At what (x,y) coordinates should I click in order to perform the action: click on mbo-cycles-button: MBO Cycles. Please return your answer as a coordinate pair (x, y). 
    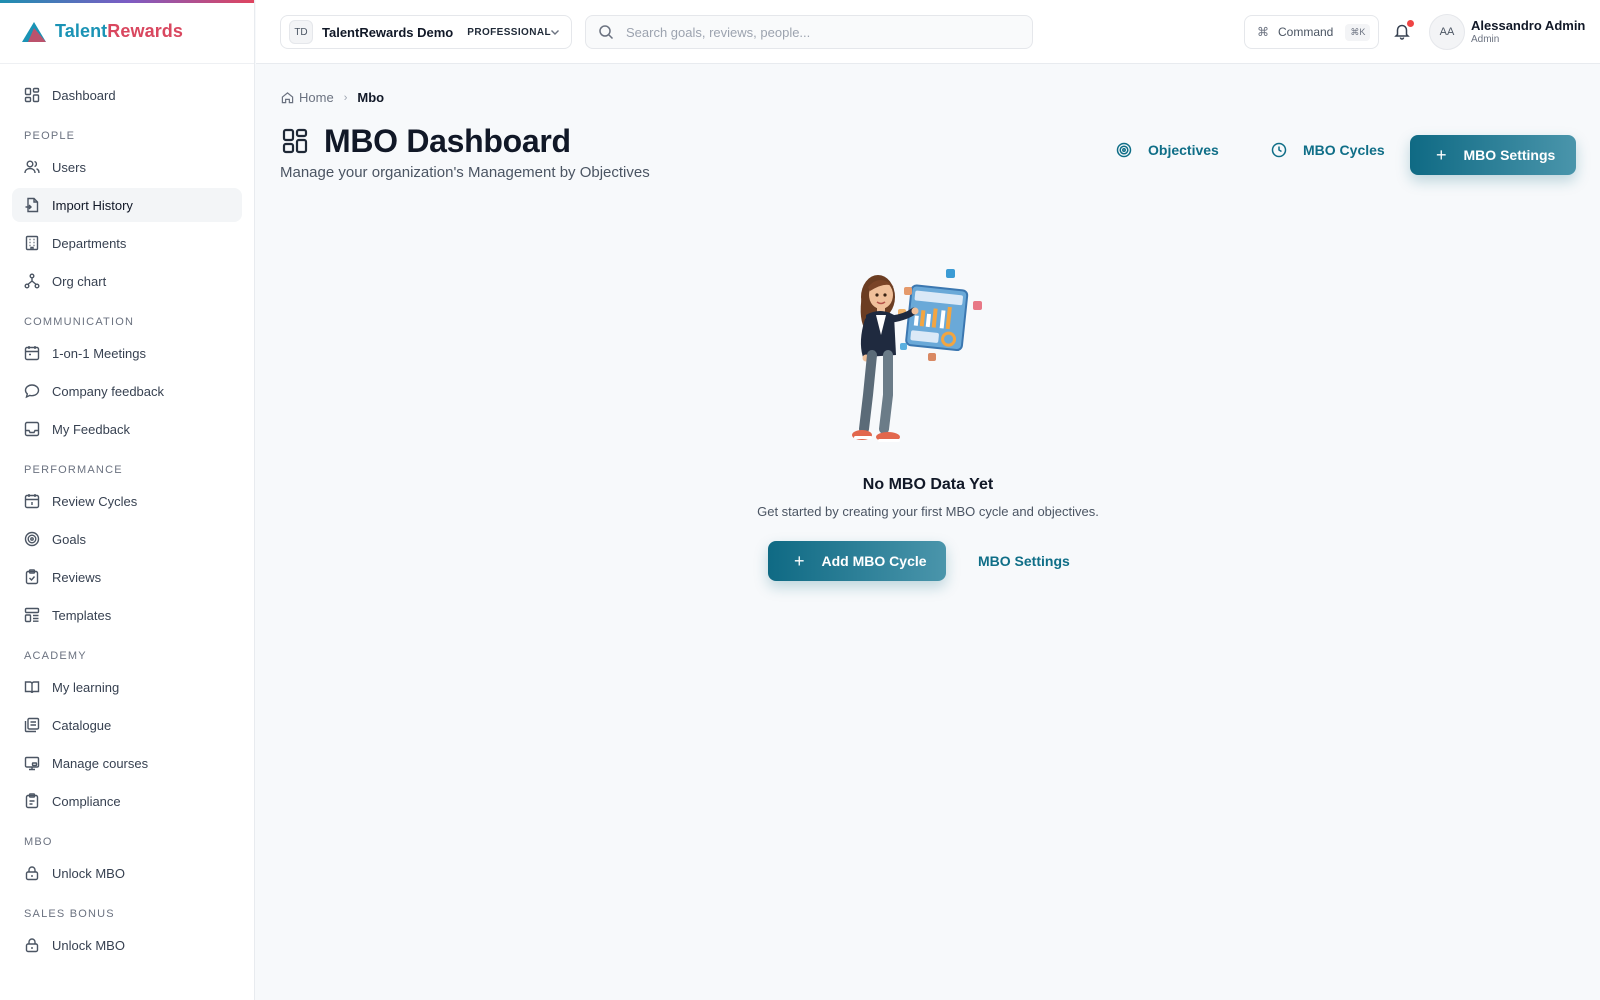
    Looking at the image, I should click on (1328, 150).